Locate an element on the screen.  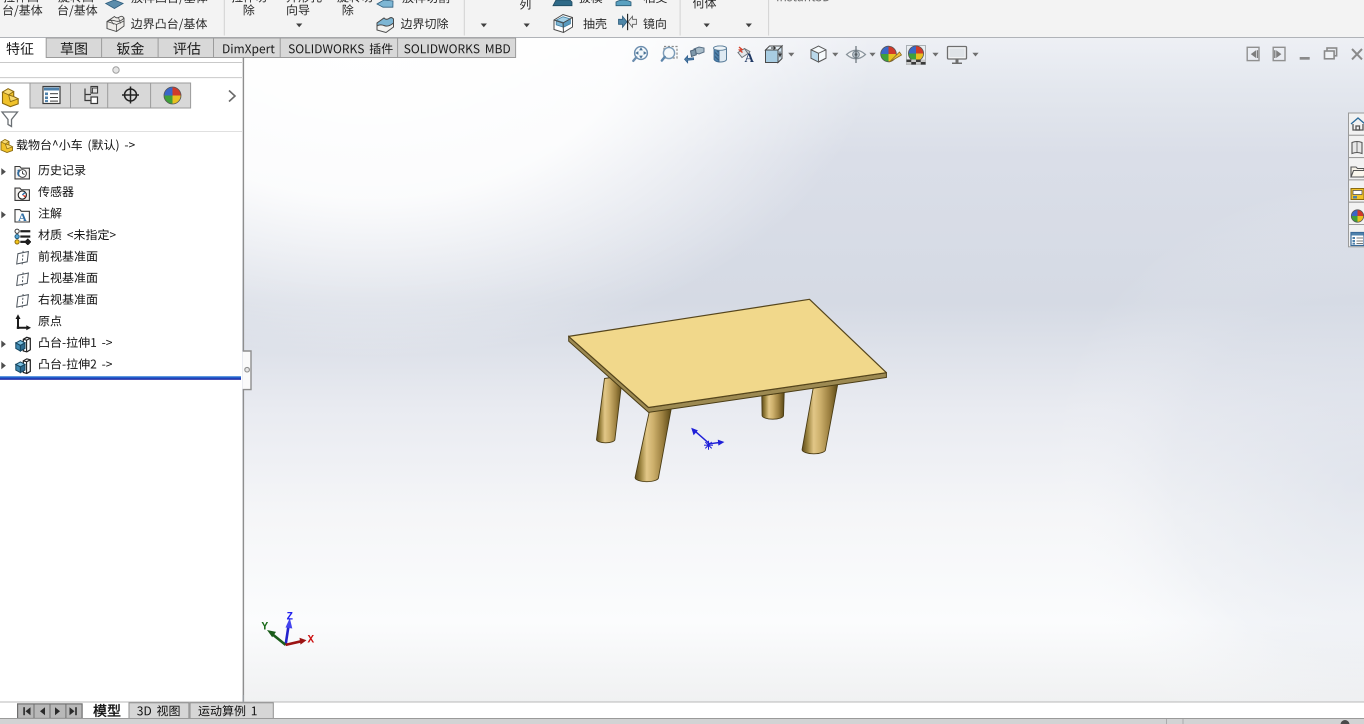
svg-text: Z is located at coordinates (290, 618).